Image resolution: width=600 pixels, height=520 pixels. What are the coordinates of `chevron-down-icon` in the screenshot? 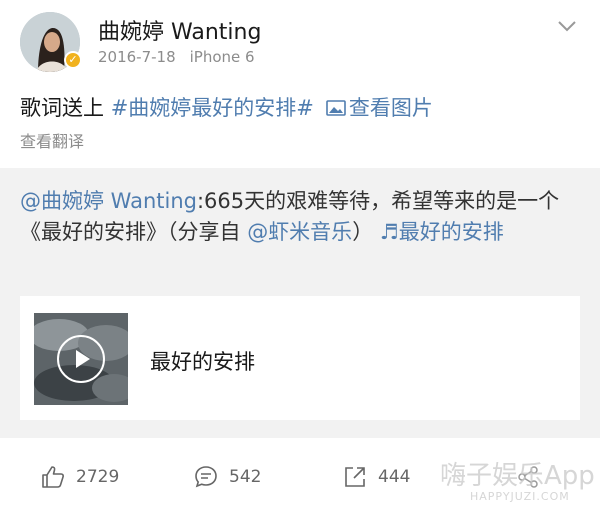 It's located at (567, 26).